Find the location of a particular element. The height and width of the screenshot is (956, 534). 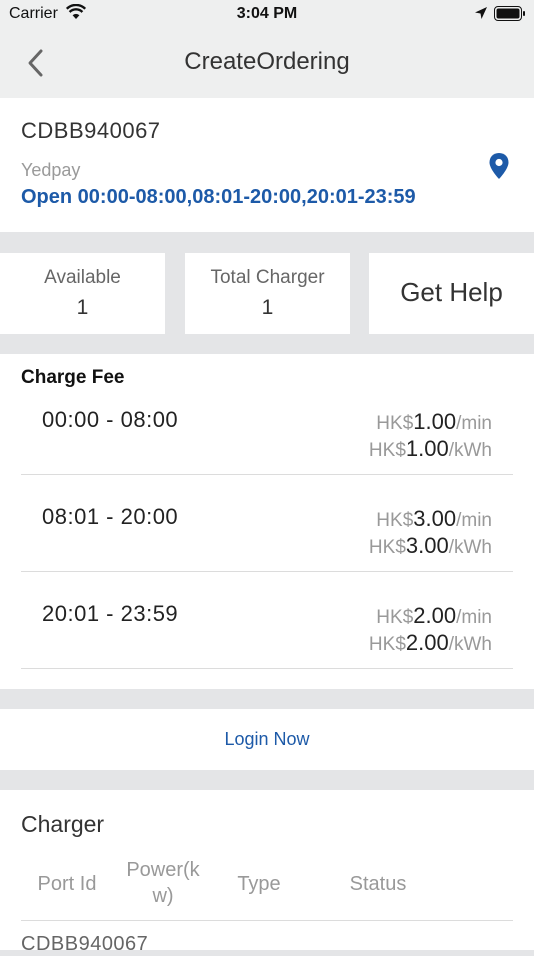

battery-icon is located at coordinates (510, 16).